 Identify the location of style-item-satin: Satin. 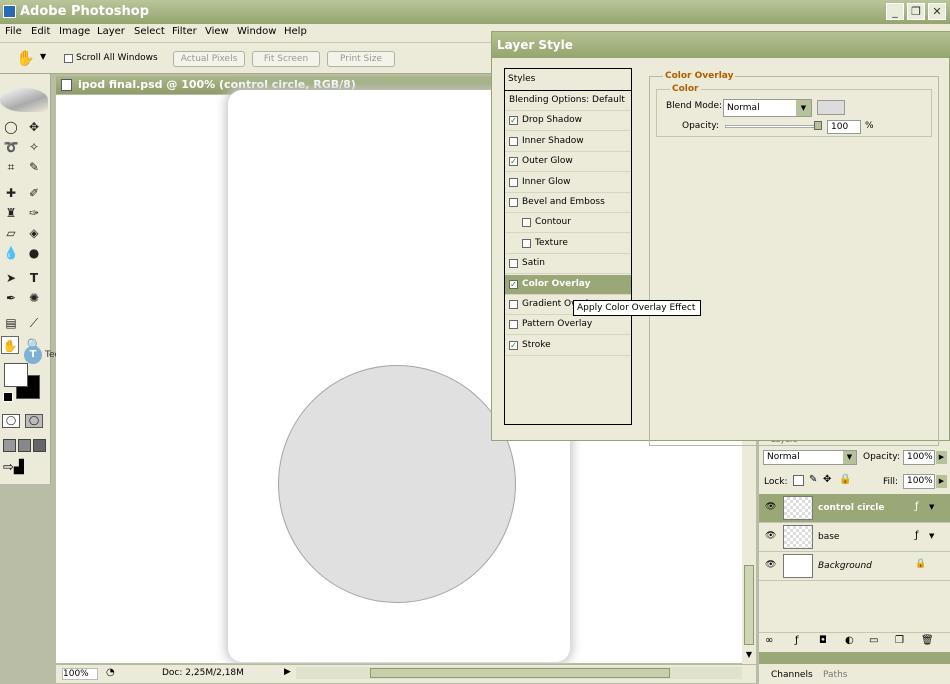
(568, 264).